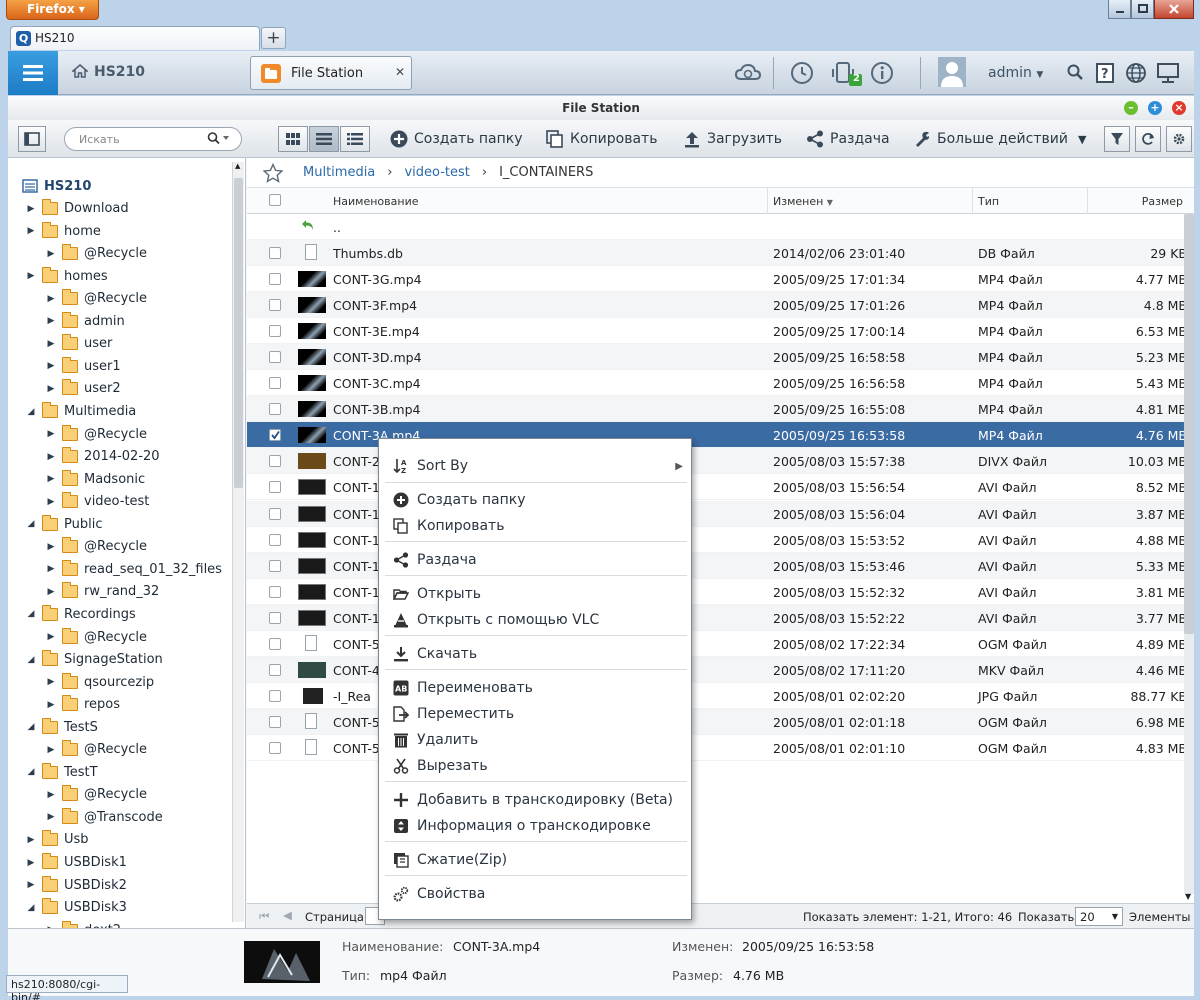 The image size is (1200, 1000). Describe the element at coordinates (375, 201) in the screenshot. I see `column-name: Наименование` at that location.